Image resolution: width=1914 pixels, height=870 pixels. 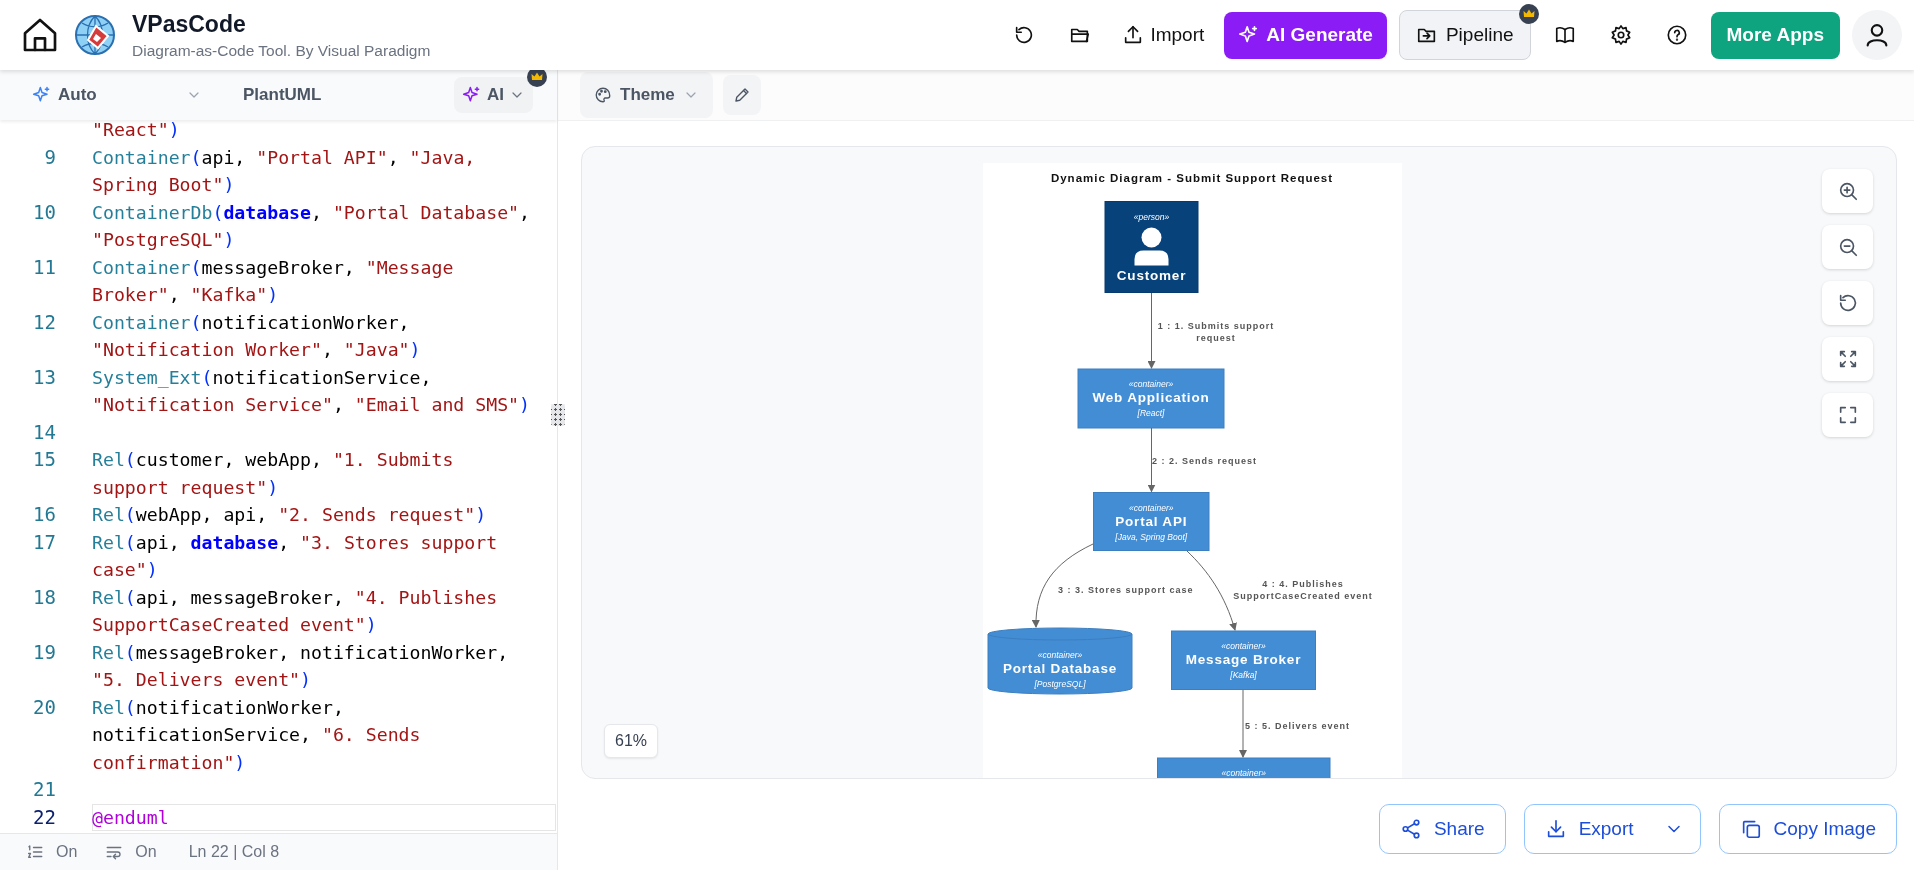 I want to click on edge-label: 2 : 2. Sends request, so click(x=1205, y=461).